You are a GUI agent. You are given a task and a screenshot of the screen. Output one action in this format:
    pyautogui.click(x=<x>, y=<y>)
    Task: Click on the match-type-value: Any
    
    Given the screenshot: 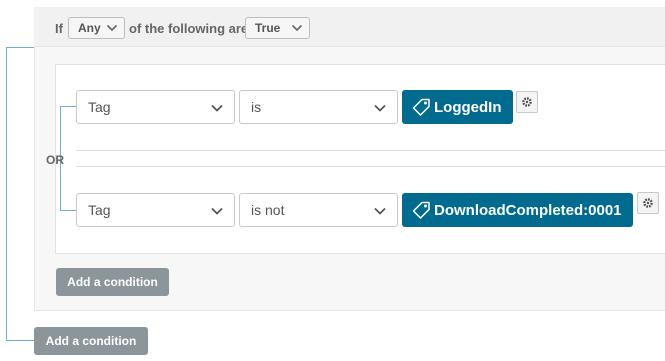 What is the action you would take?
    pyautogui.click(x=89, y=28)
    